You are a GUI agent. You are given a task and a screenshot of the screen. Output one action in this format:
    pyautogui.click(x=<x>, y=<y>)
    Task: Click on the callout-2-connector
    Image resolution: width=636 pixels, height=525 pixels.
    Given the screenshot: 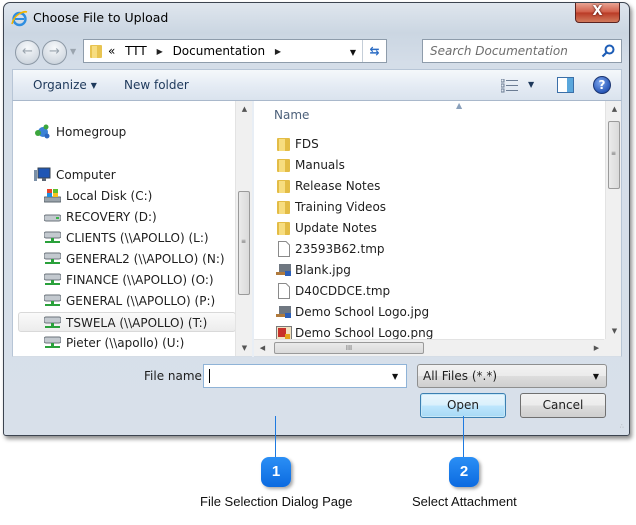 What is the action you would take?
    pyautogui.click(x=463, y=437)
    